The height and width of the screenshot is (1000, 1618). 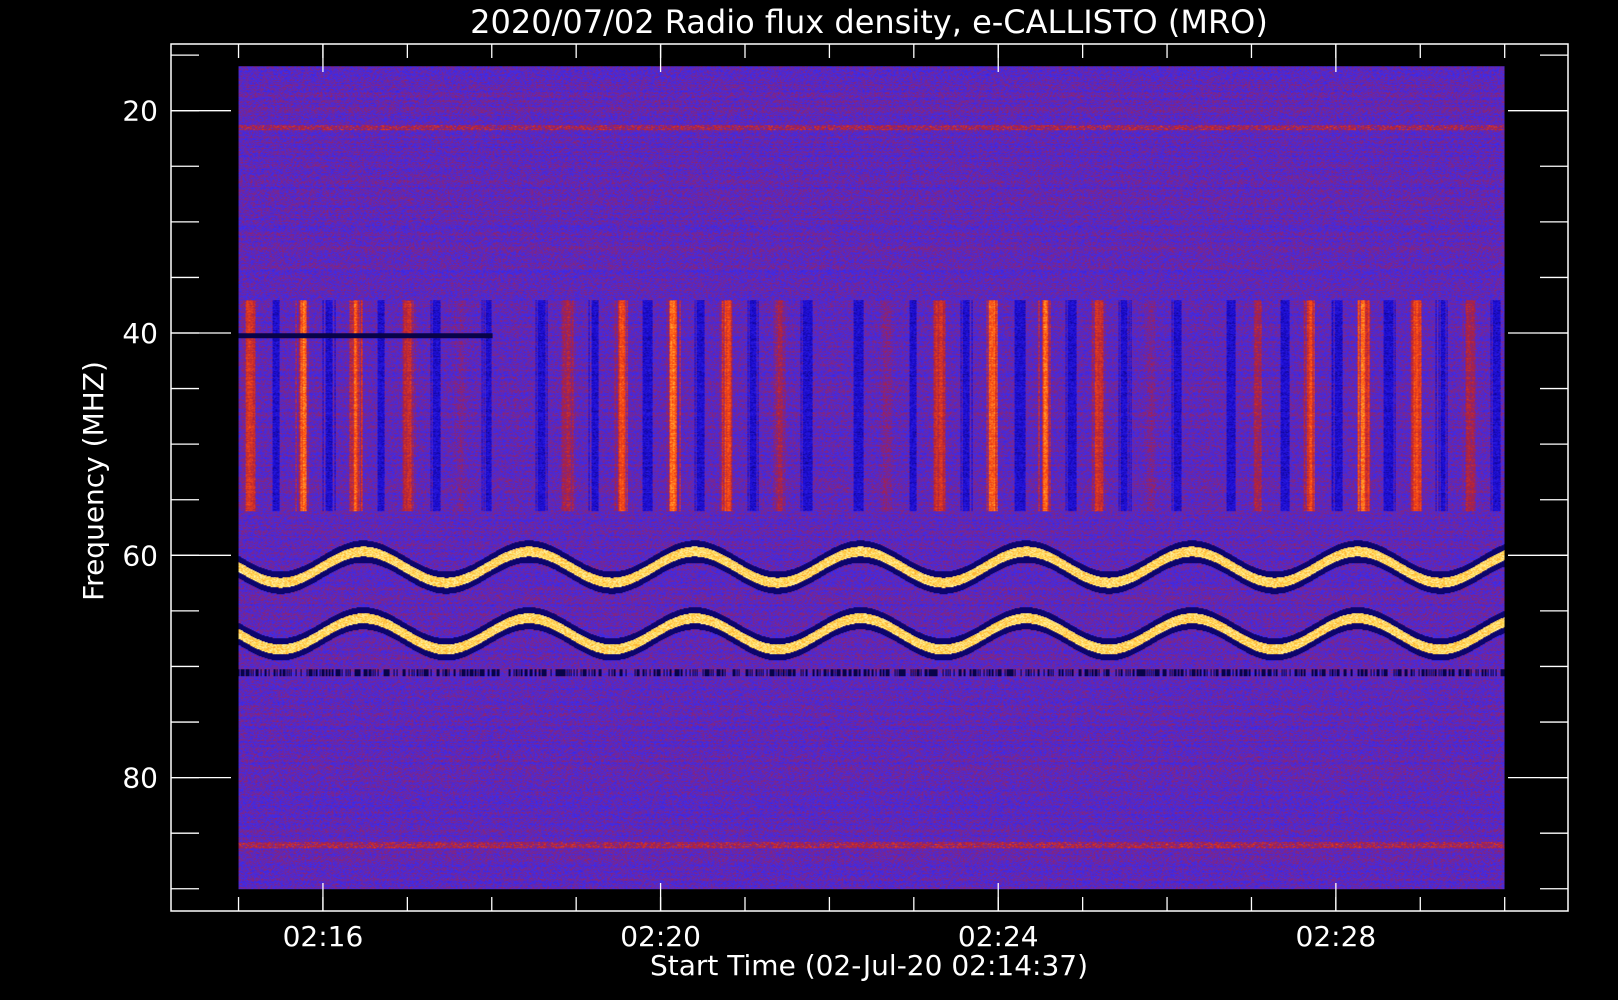 What do you see at coordinates (140, 333) in the screenshot?
I see `y-tick-label: 40` at bounding box center [140, 333].